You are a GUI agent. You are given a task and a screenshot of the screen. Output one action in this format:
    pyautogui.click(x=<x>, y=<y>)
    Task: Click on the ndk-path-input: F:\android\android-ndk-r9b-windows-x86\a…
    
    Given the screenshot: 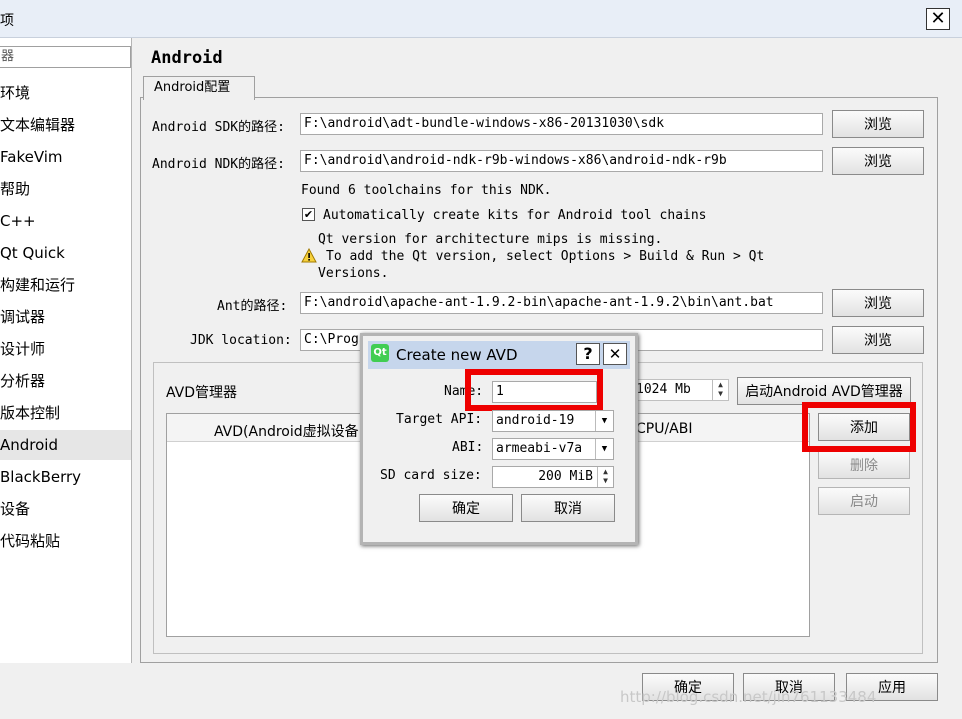 What is the action you would take?
    pyautogui.click(x=561, y=161)
    